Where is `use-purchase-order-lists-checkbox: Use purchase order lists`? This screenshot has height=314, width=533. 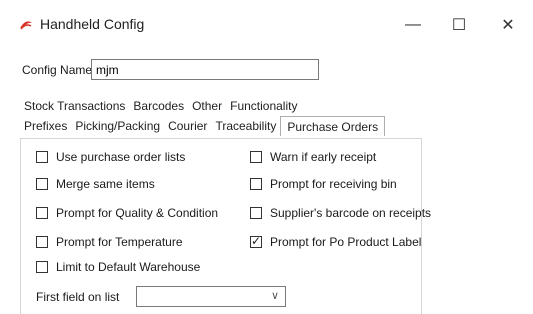 use-purchase-order-lists-checkbox: Use purchase order lists is located at coordinates (110, 157).